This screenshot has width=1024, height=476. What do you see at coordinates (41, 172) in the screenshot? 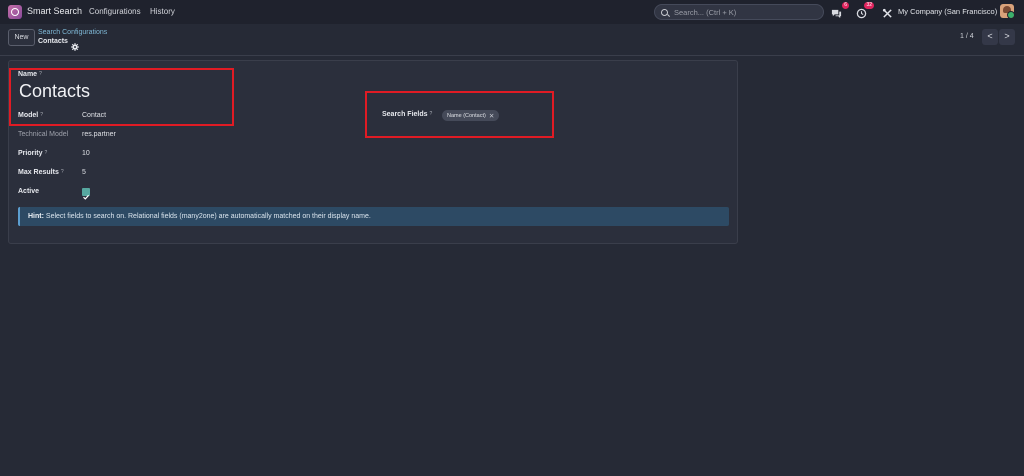
I see `max-results-label: Max Results?` at bounding box center [41, 172].